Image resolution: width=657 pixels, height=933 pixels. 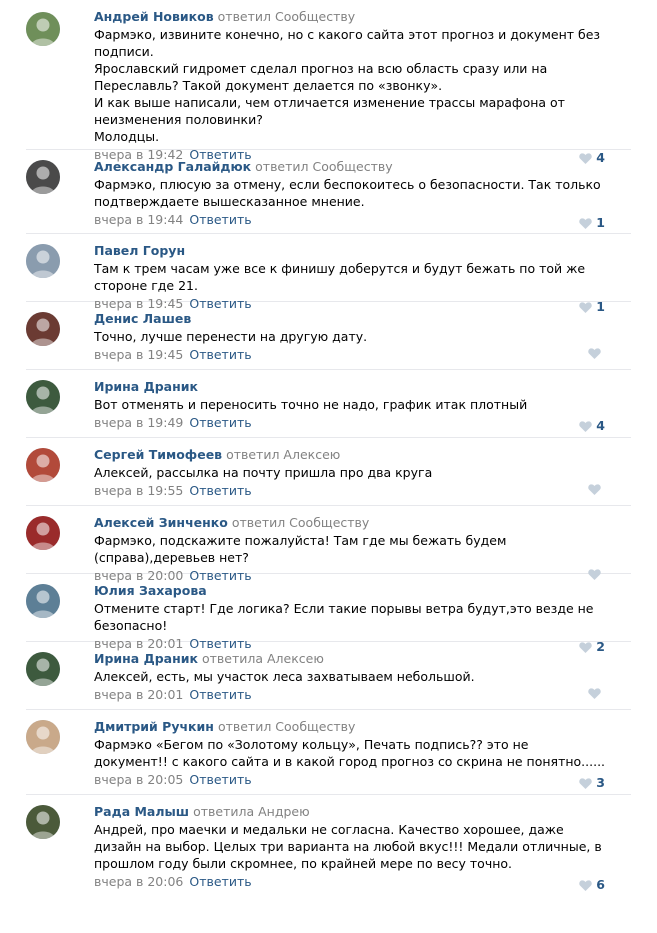 What do you see at coordinates (349, 780) in the screenshot?
I see `comment-meta: вчера в 20:05 Ответить 3` at bounding box center [349, 780].